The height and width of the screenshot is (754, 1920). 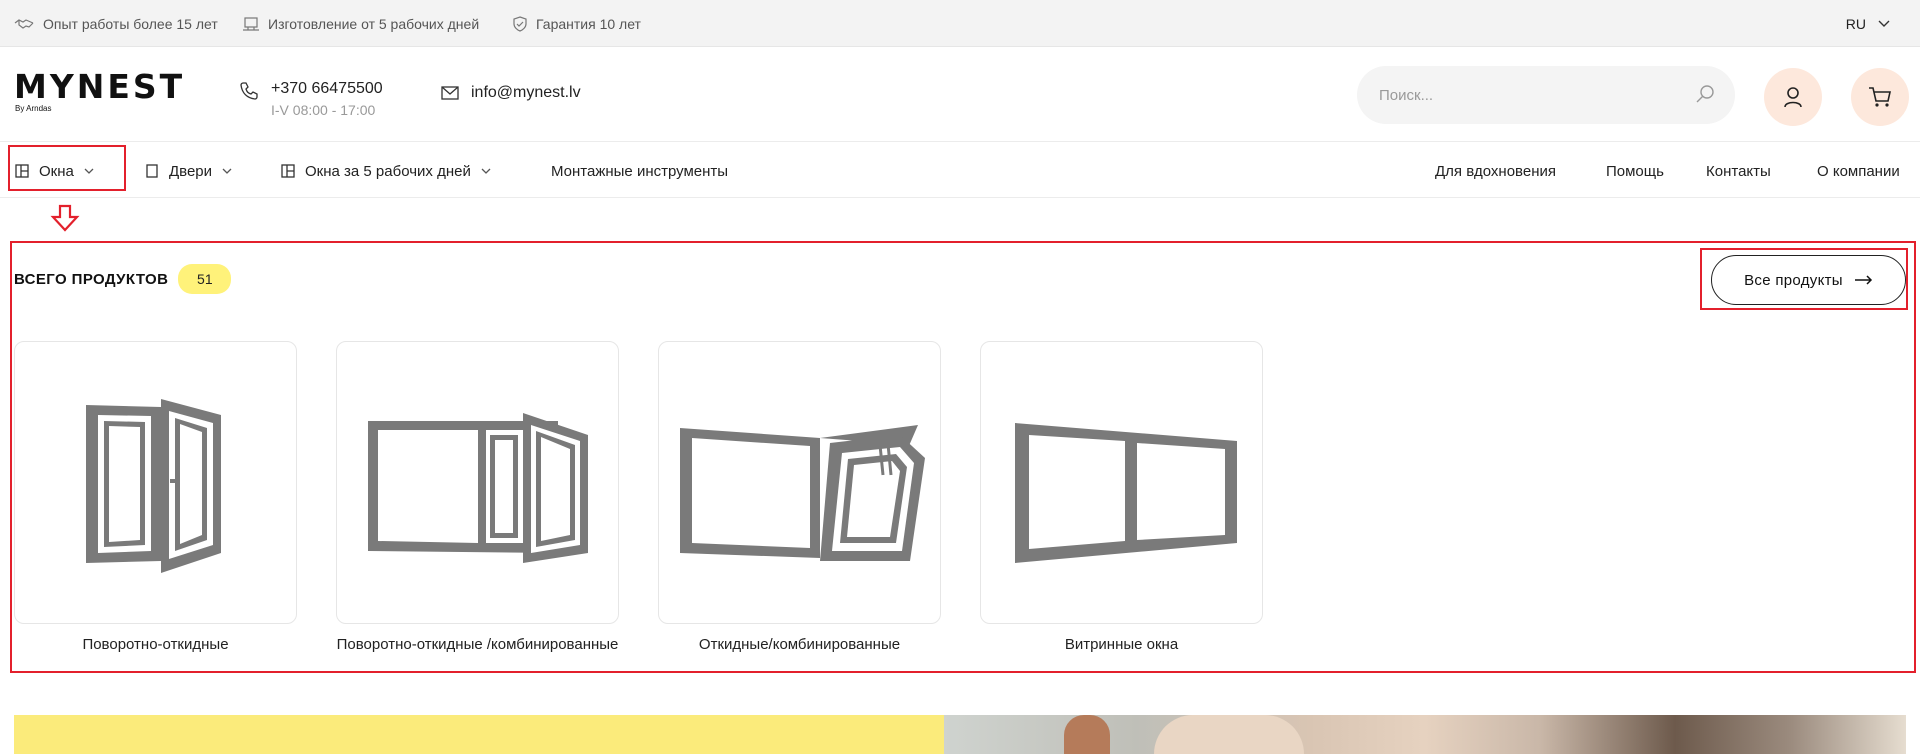 What do you see at coordinates (288, 171) in the screenshot?
I see `window-icon` at bounding box center [288, 171].